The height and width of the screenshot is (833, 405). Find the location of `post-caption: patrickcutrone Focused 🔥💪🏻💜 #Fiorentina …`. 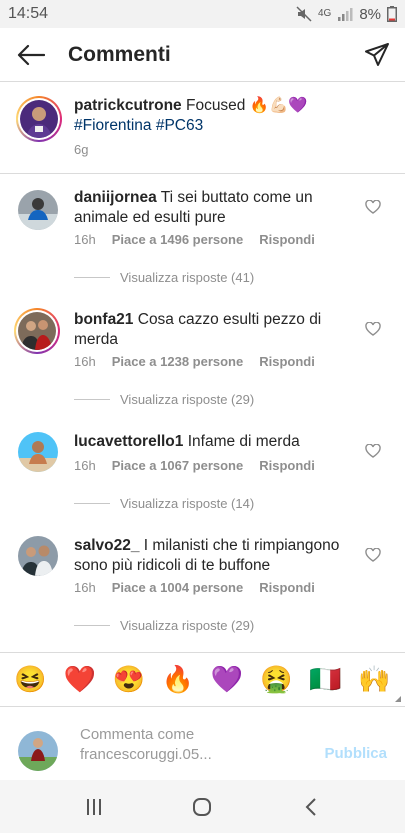

post-caption: patrickcutrone Focused 🔥💪🏻💜 #Fiorentina … is located at coordinates (202, 128).